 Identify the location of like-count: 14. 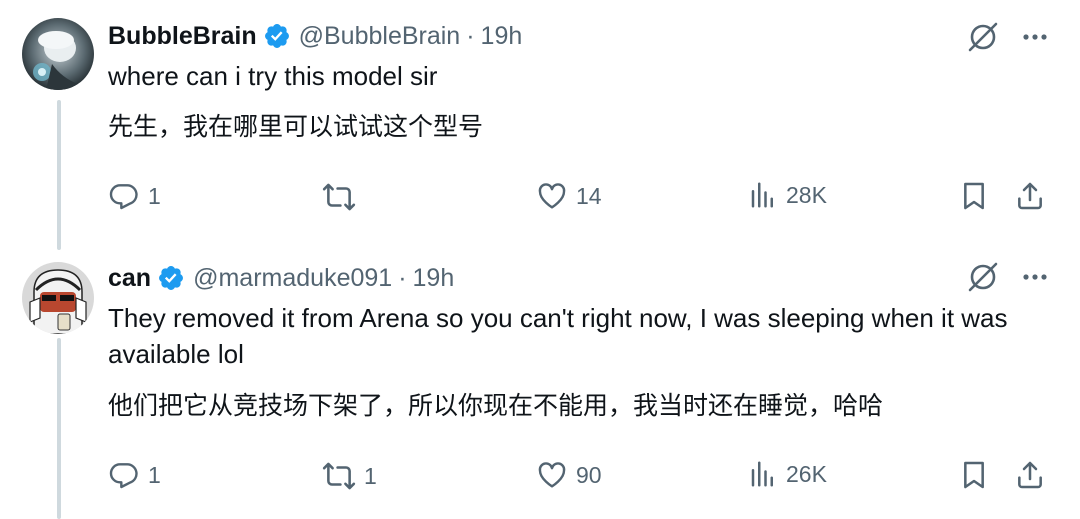
(589, 195).